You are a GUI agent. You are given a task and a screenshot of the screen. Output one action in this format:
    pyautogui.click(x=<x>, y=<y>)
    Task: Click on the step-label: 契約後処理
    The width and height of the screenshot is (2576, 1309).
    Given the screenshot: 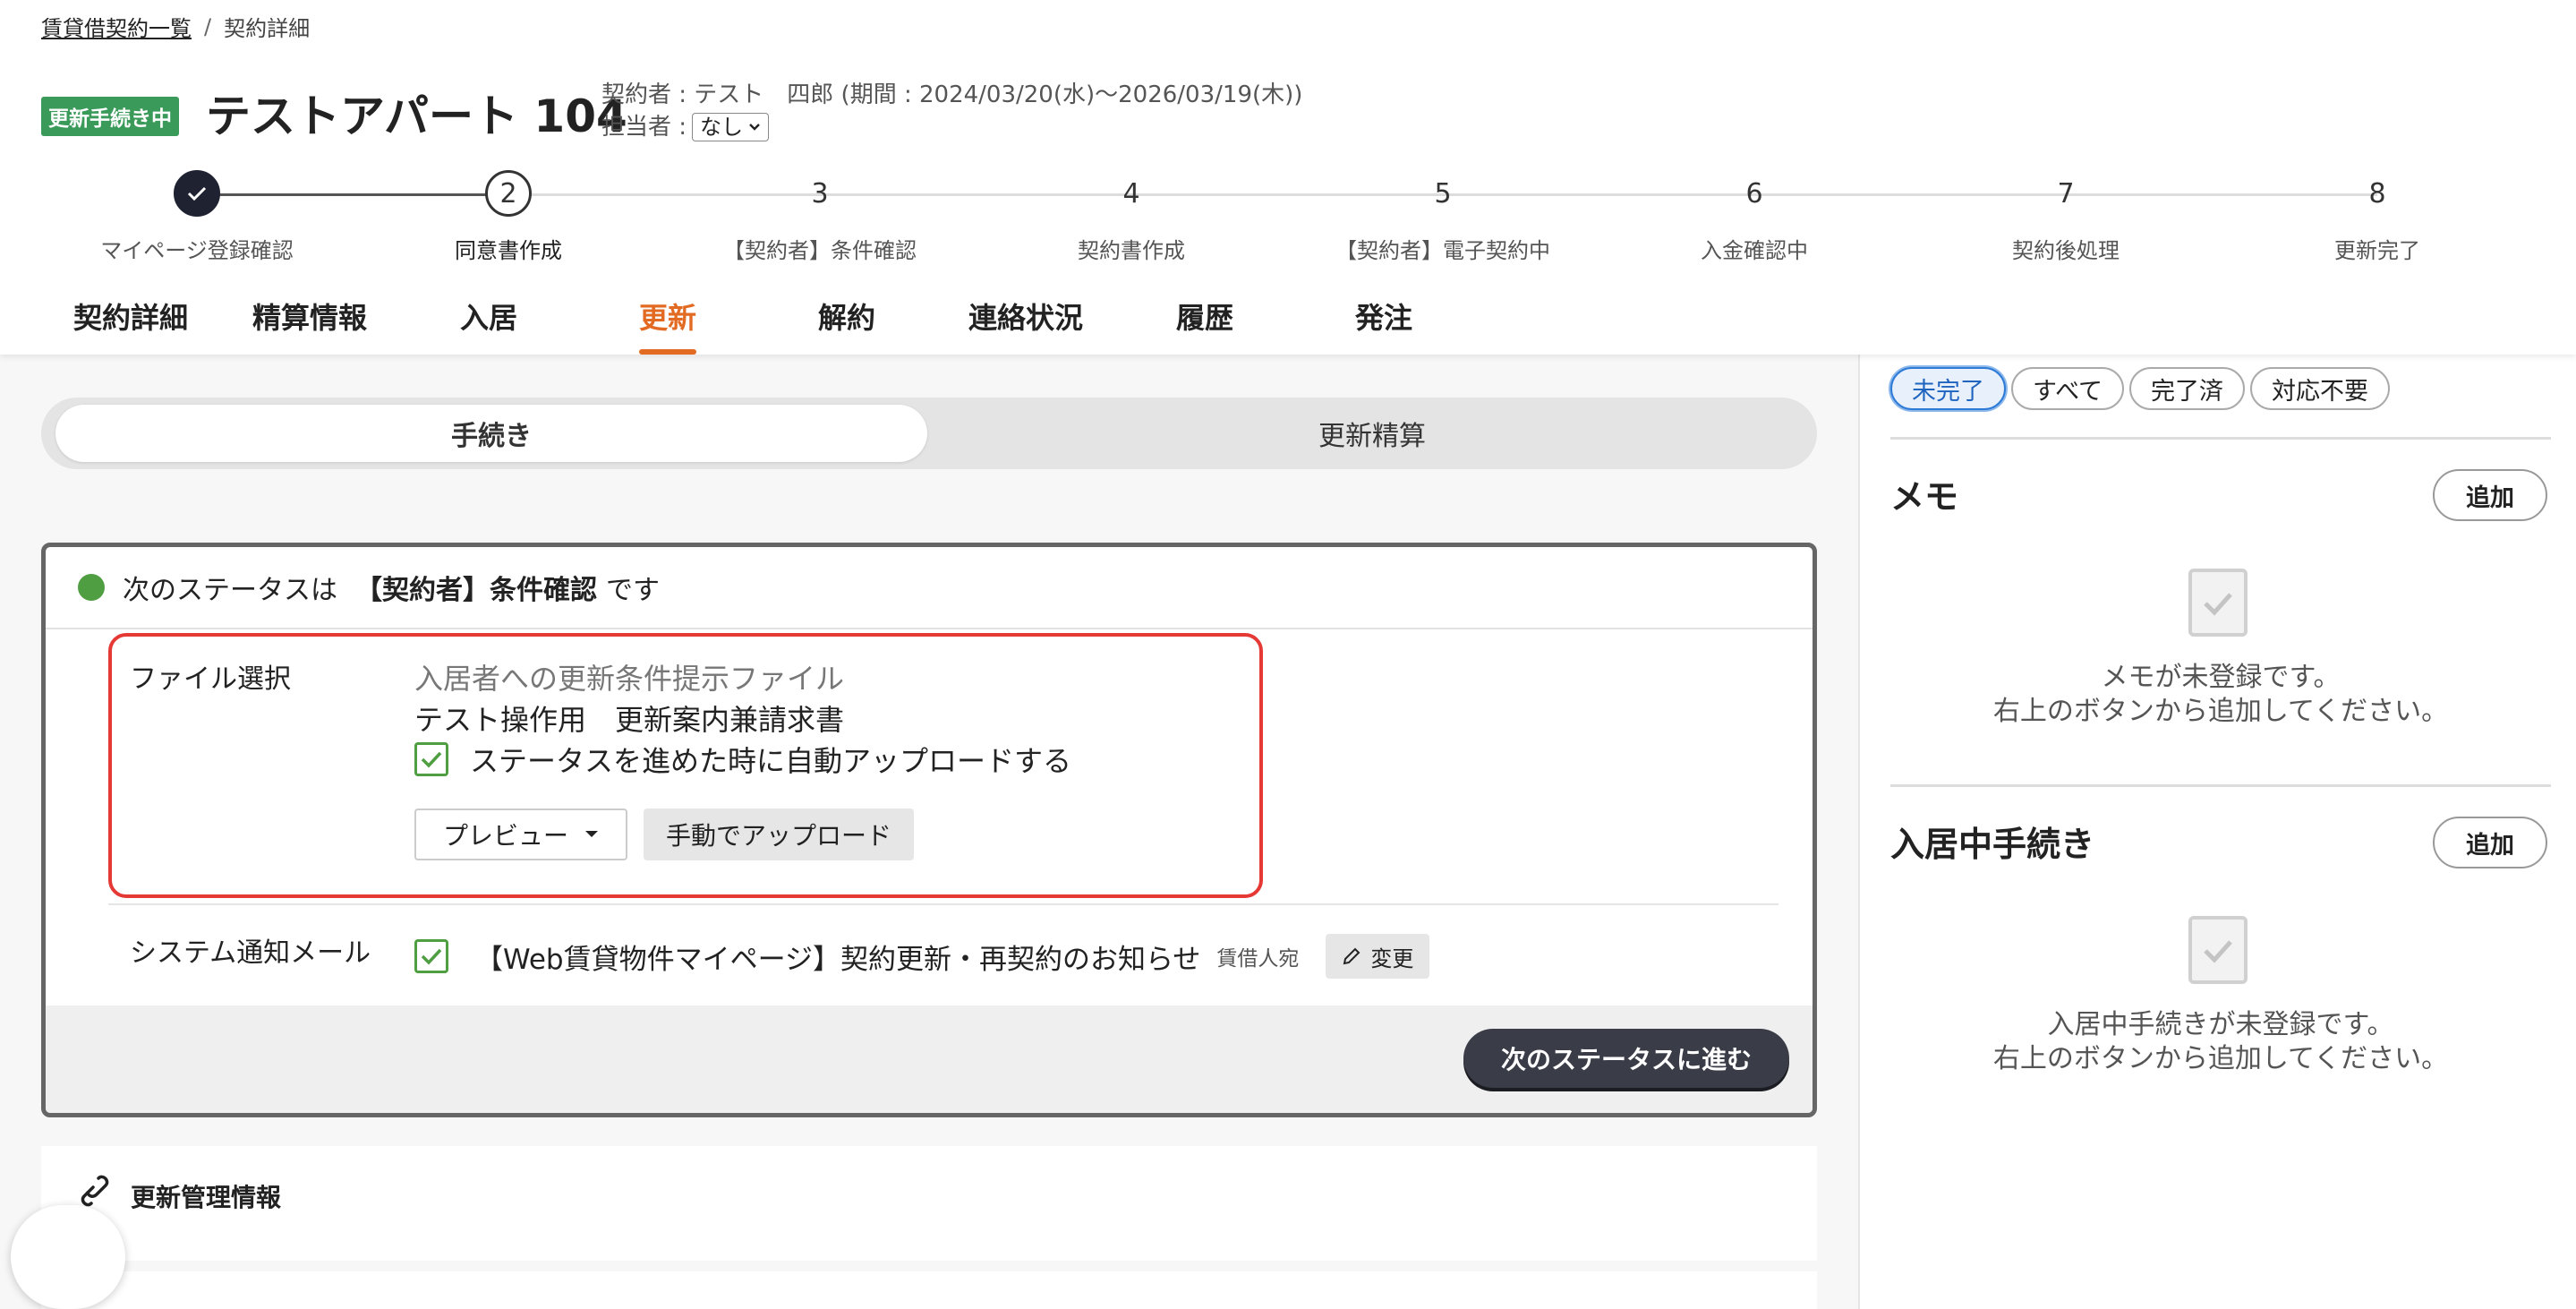 What is the action you would take?
    pyautogui.click(x=2066, y=250)
    